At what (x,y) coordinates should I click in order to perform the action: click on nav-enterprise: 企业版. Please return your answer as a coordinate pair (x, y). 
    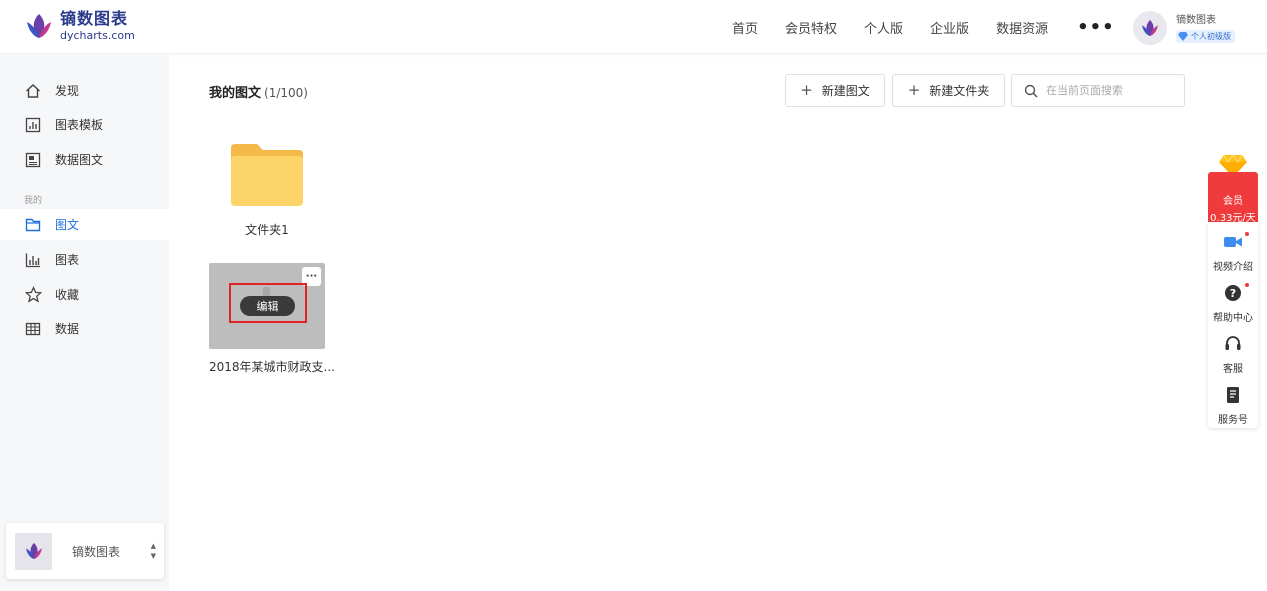
    Looking at the image, I should click on (949, 27).